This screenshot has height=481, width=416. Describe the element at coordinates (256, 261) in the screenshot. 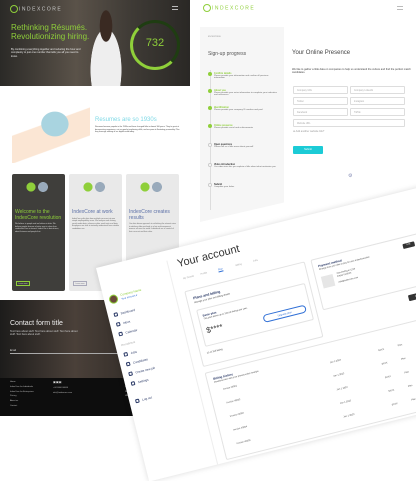

I see `tab-jobs: Jobs` at that location.